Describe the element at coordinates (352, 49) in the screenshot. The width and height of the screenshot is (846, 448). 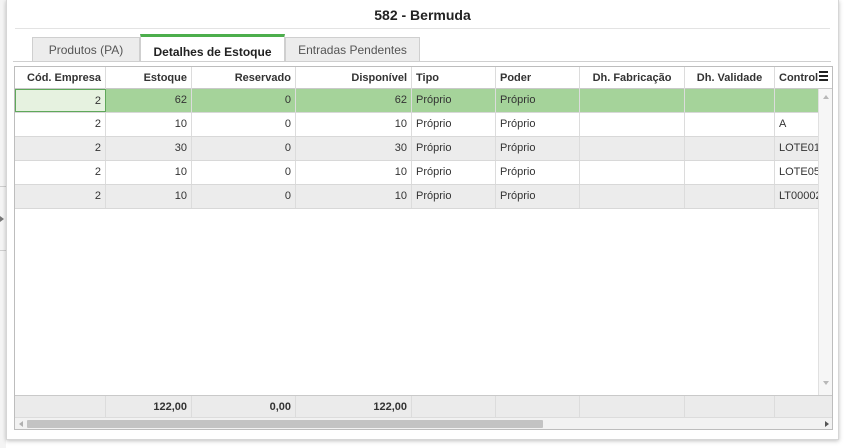
I see `tab-entradas-pendentes: Entradas Pendentes` at that location.